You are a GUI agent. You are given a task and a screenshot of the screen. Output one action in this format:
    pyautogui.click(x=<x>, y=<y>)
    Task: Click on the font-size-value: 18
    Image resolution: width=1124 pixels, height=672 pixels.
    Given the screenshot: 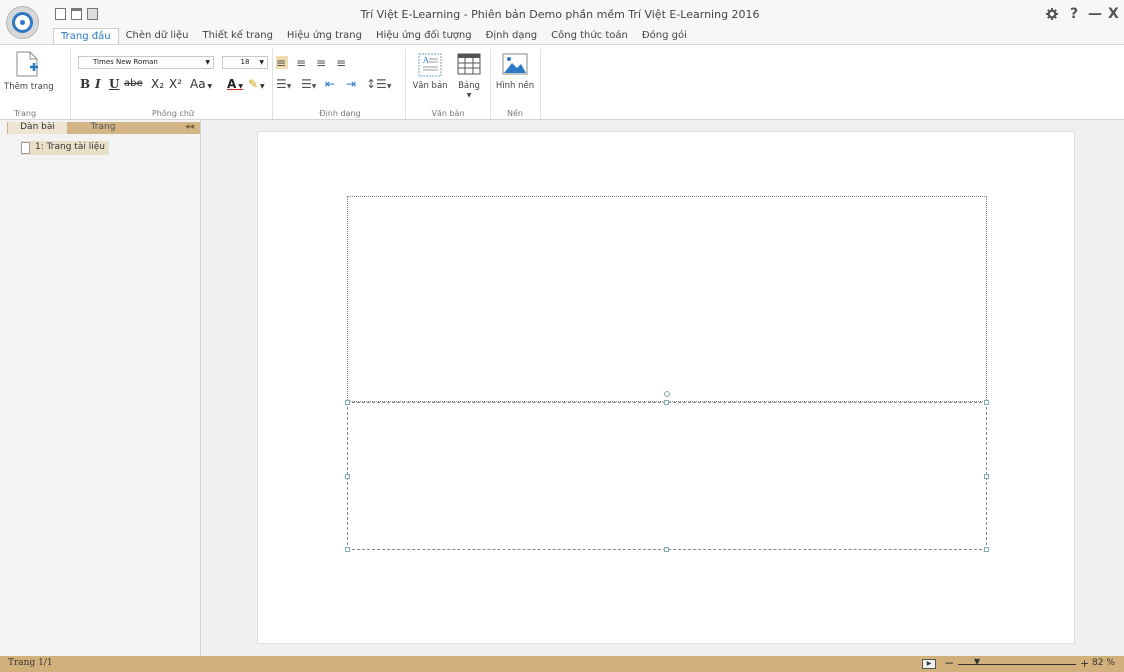 What is the action you would take?
    pyautogui.click(x=245, y=62)
    